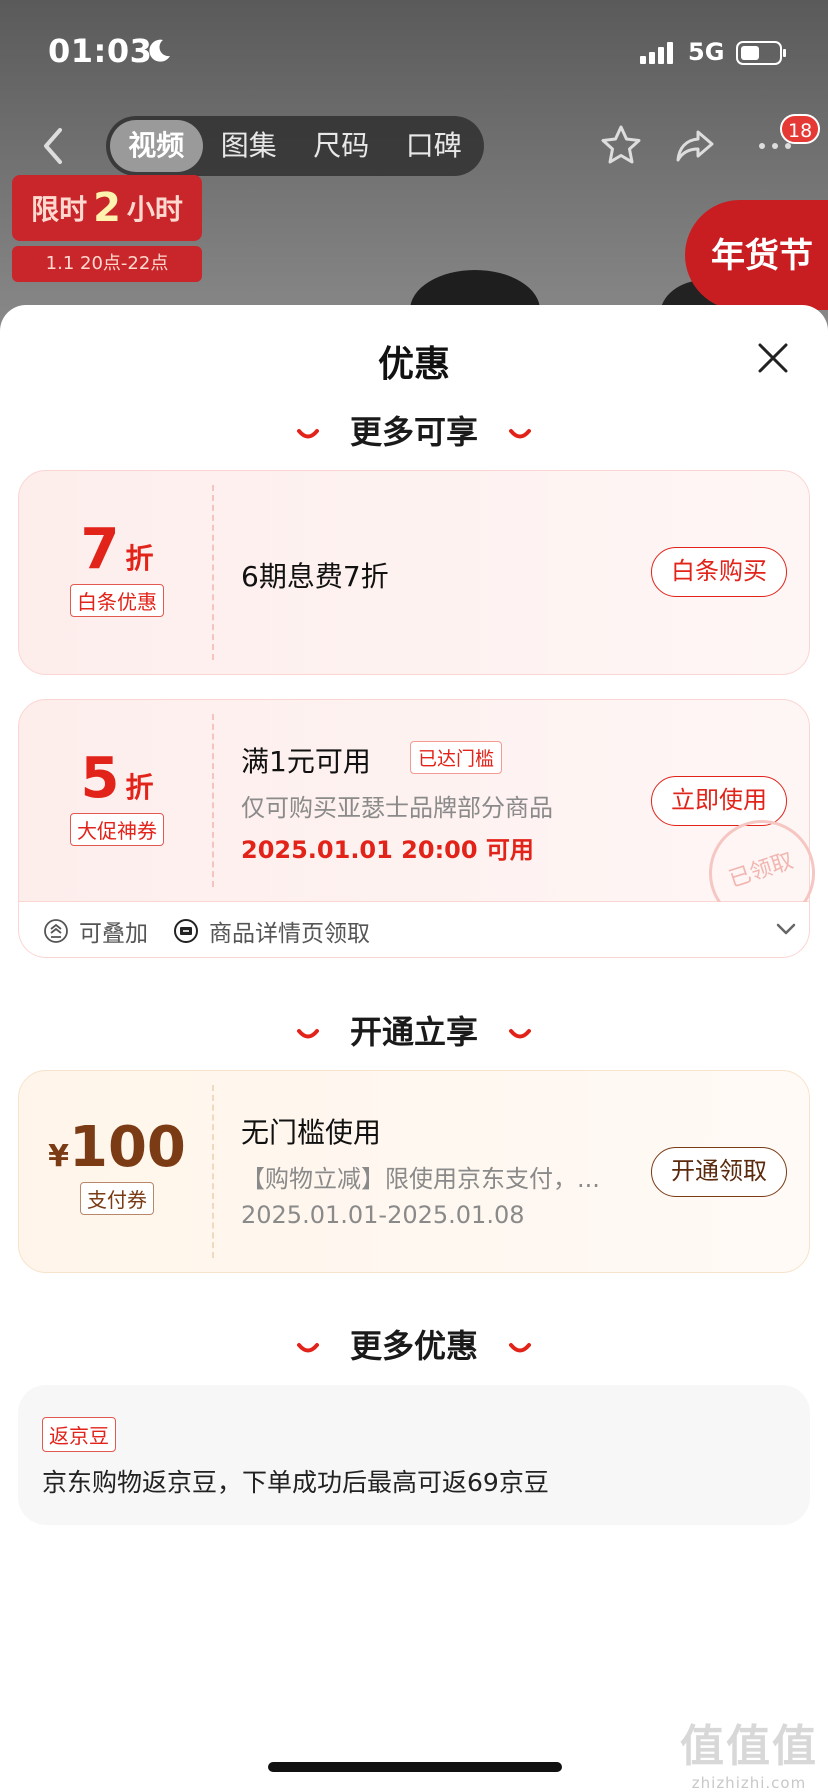 This screenshot has width=828, height=1792. What do you see at coordinates (621, 145) in the screenshot?
I see `star-icon` at bounding box center [621, 145].